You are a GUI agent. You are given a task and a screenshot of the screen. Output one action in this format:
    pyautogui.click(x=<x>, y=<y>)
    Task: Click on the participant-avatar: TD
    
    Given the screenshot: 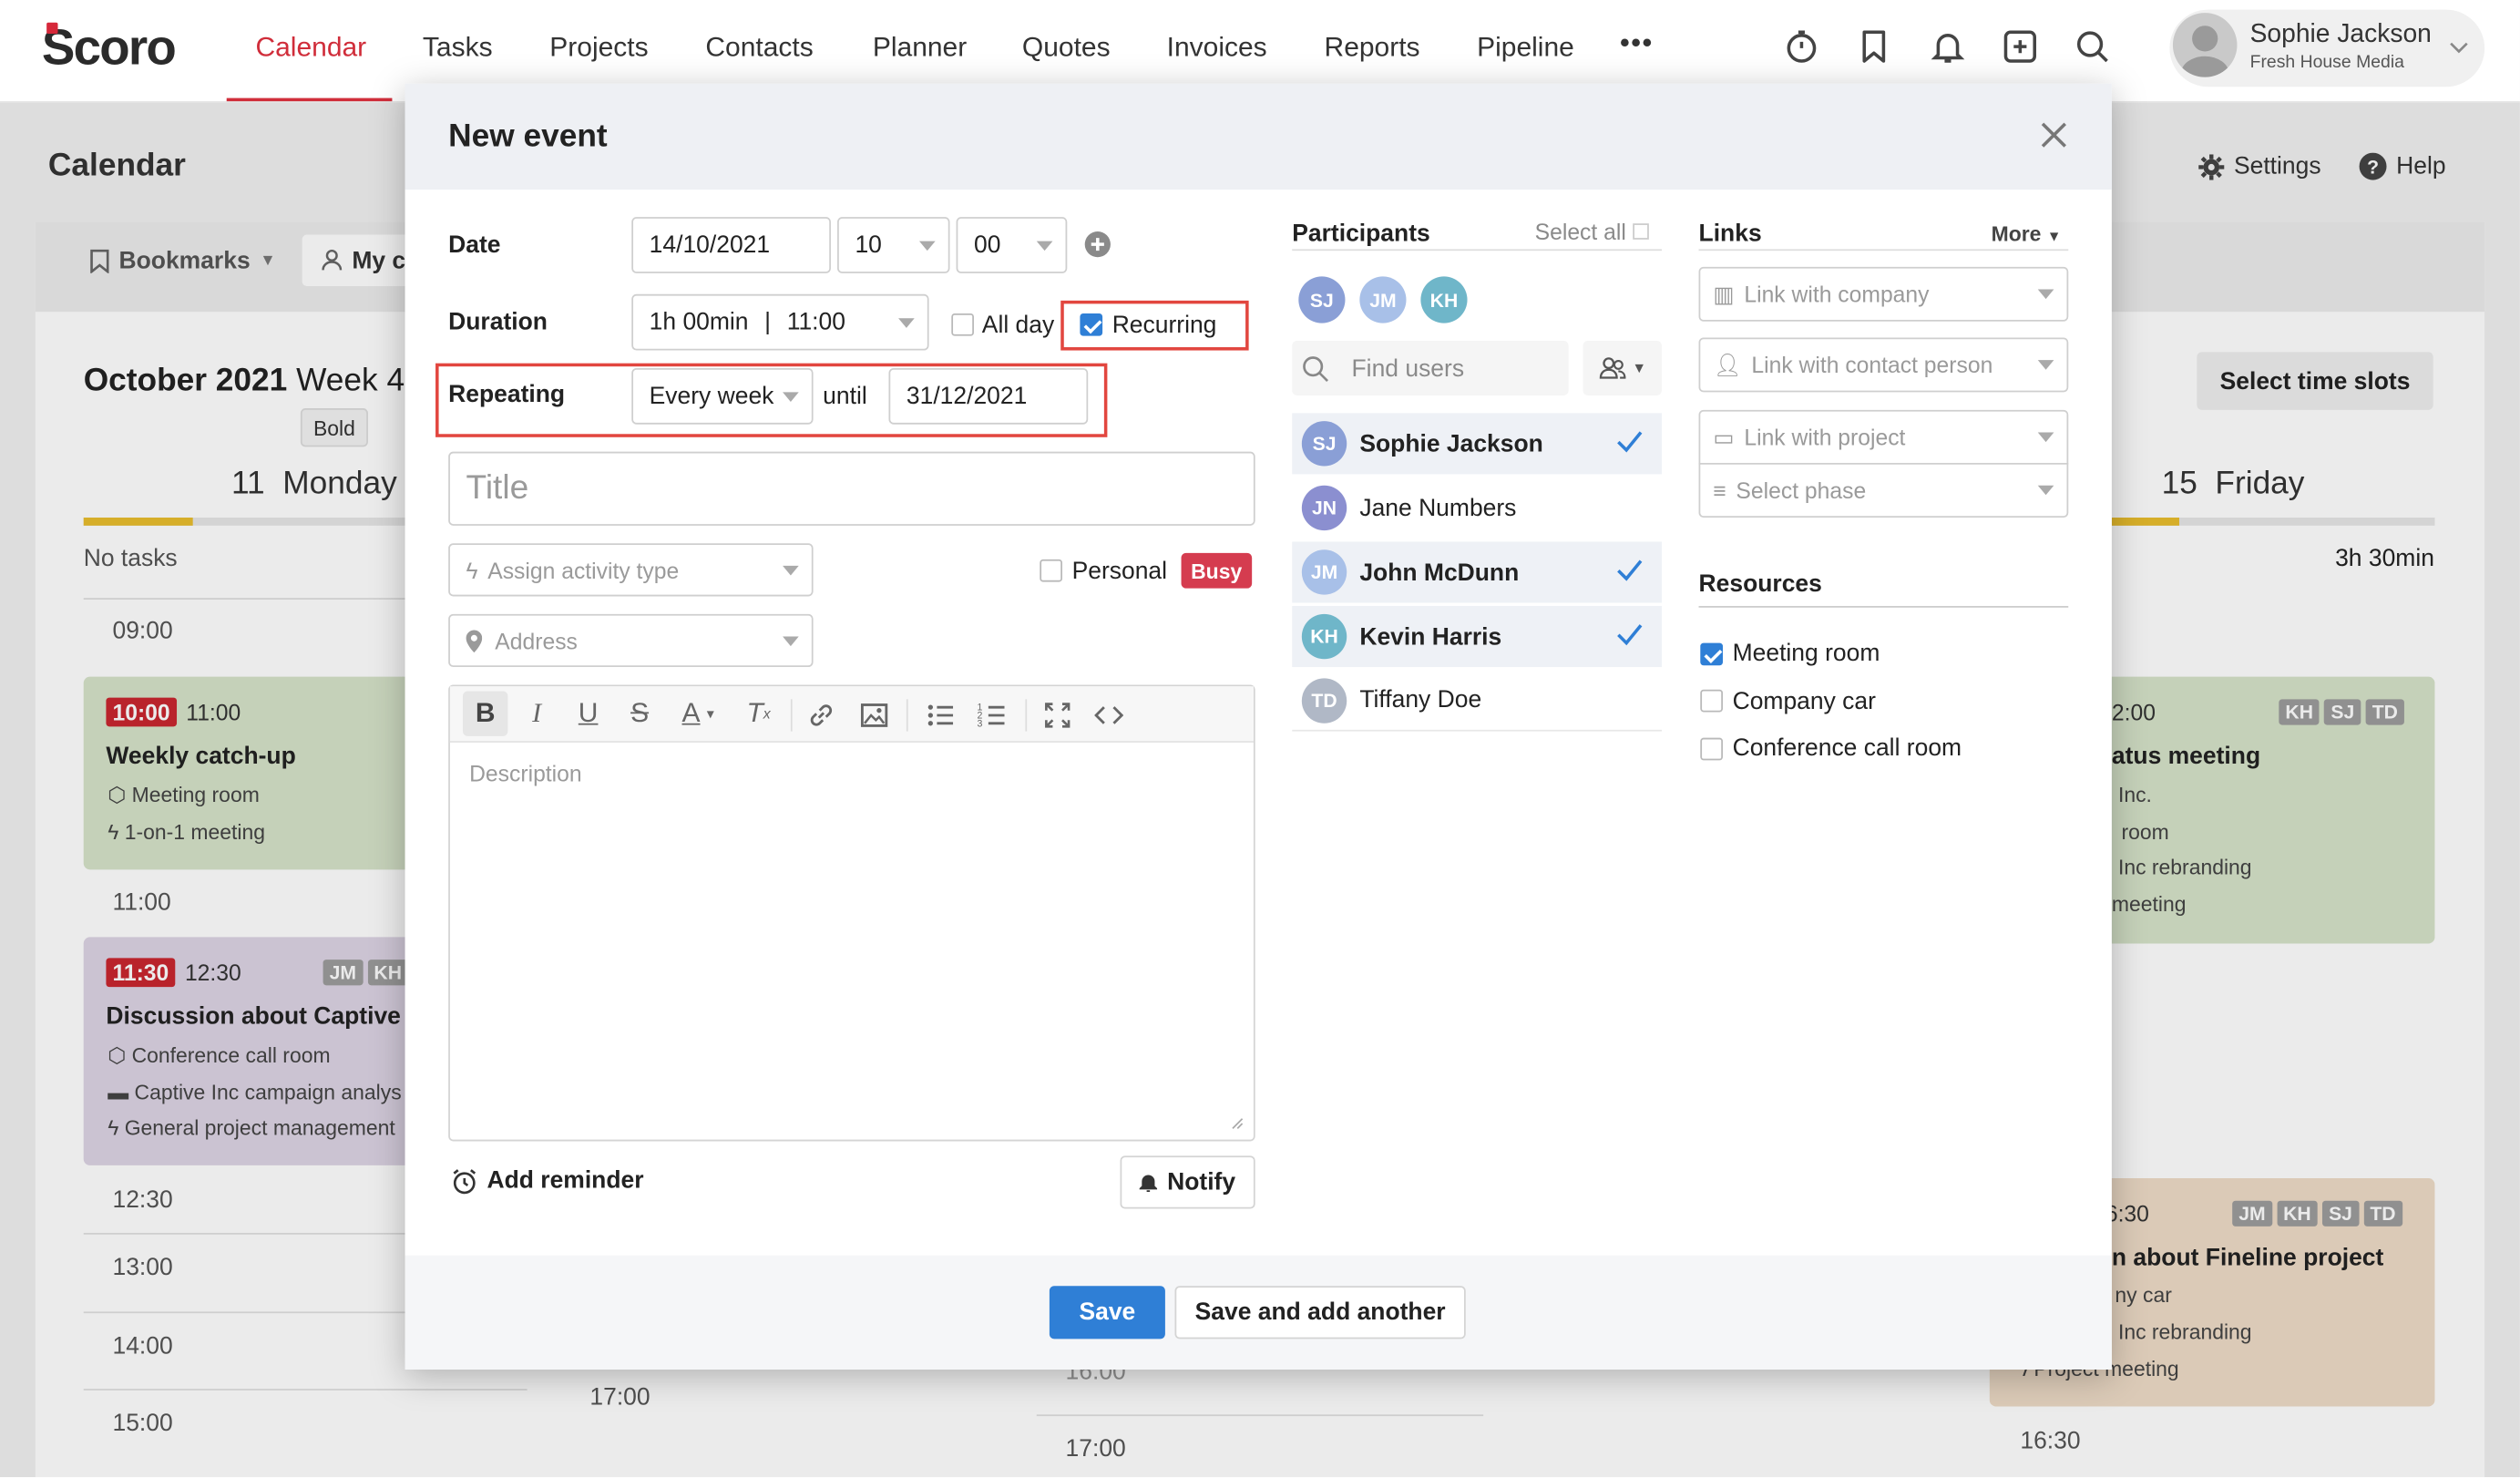 What is the action you would take?
    pyautogui.click(x=1324, y=700)
    